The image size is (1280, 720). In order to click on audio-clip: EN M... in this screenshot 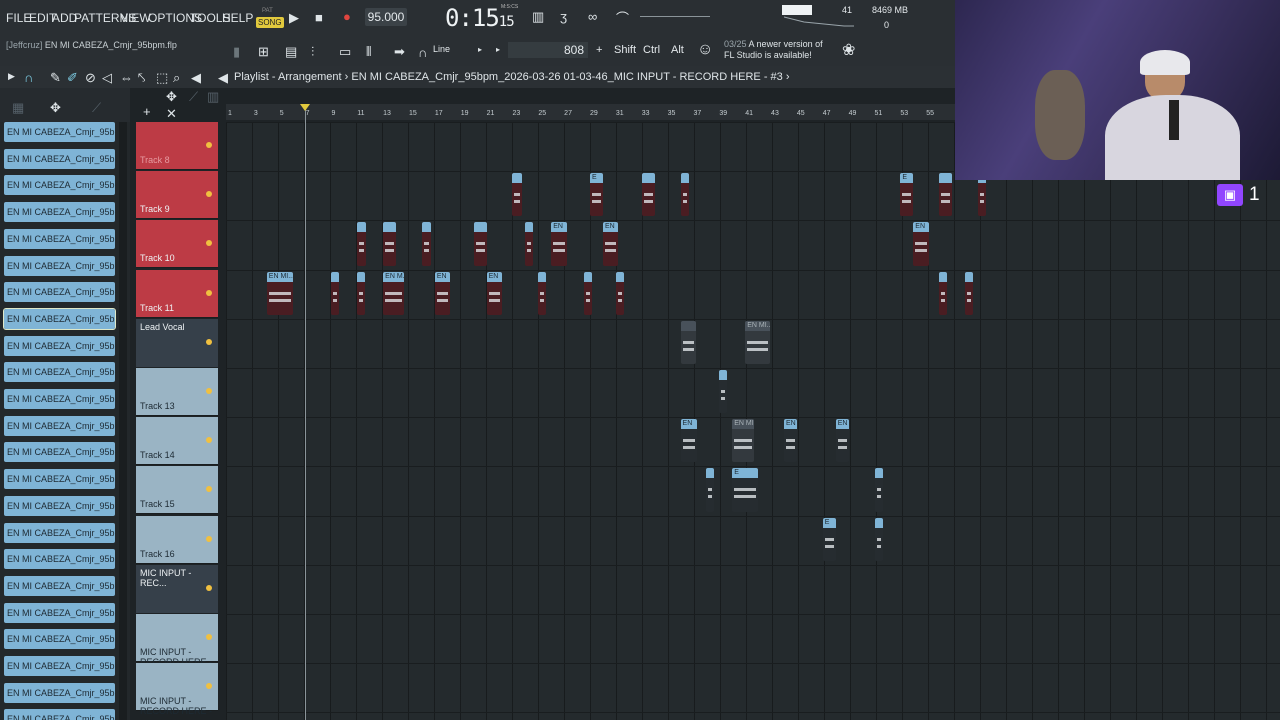, I will do `click(393, 293)`.